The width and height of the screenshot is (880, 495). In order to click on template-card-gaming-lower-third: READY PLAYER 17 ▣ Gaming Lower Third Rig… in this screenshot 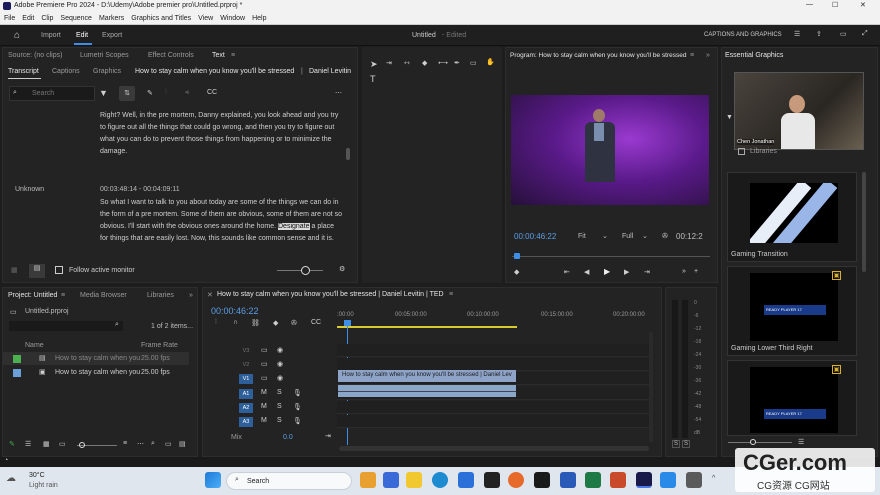, I will do `click(792, 311)`.